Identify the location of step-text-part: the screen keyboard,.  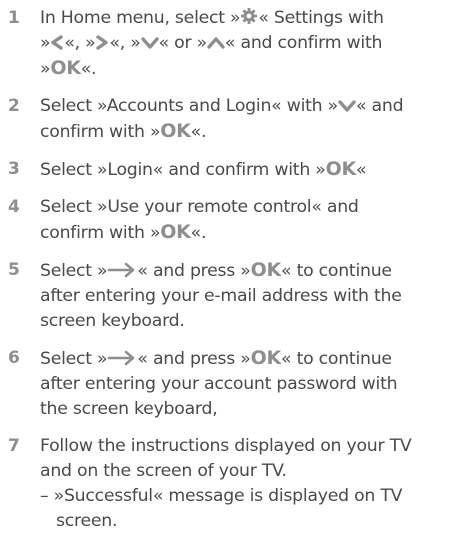
(129, 409).